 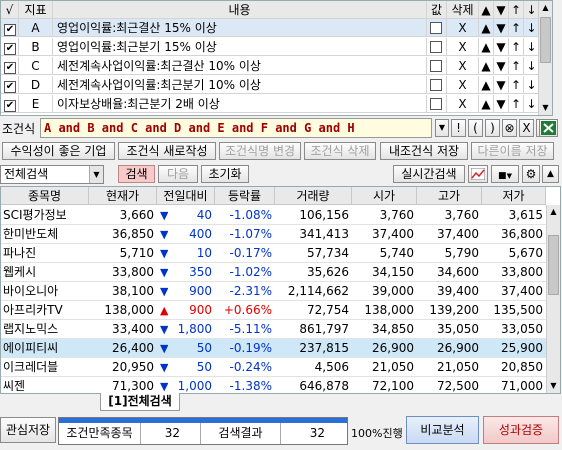 I want to click on move-bottom-header: ▼, so click(x=501, y=10).